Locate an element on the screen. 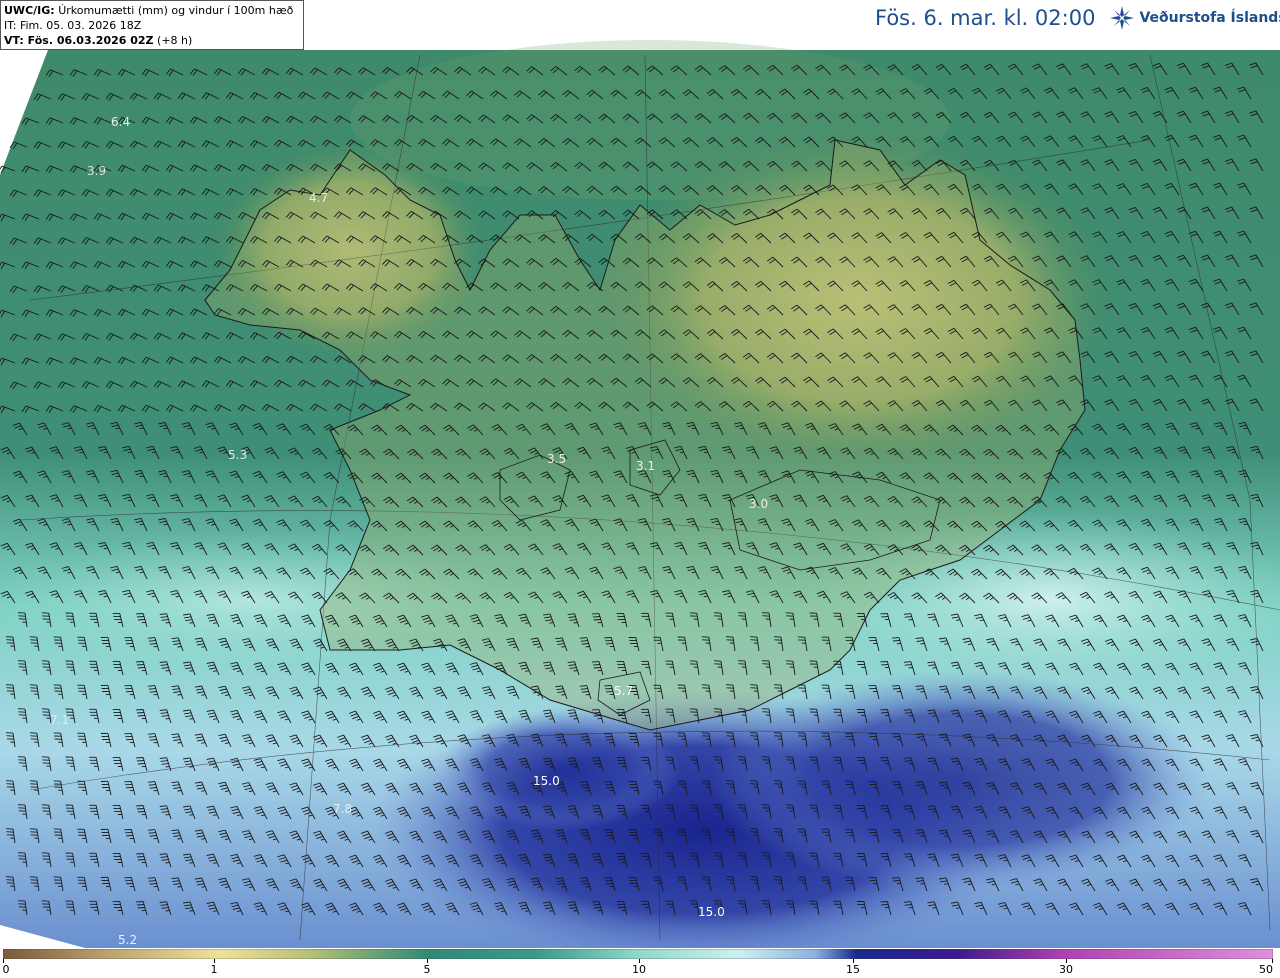 The height and width of the screenshot is (978, 1280). value-label: 6.4 is located at coordinates (120, 122).